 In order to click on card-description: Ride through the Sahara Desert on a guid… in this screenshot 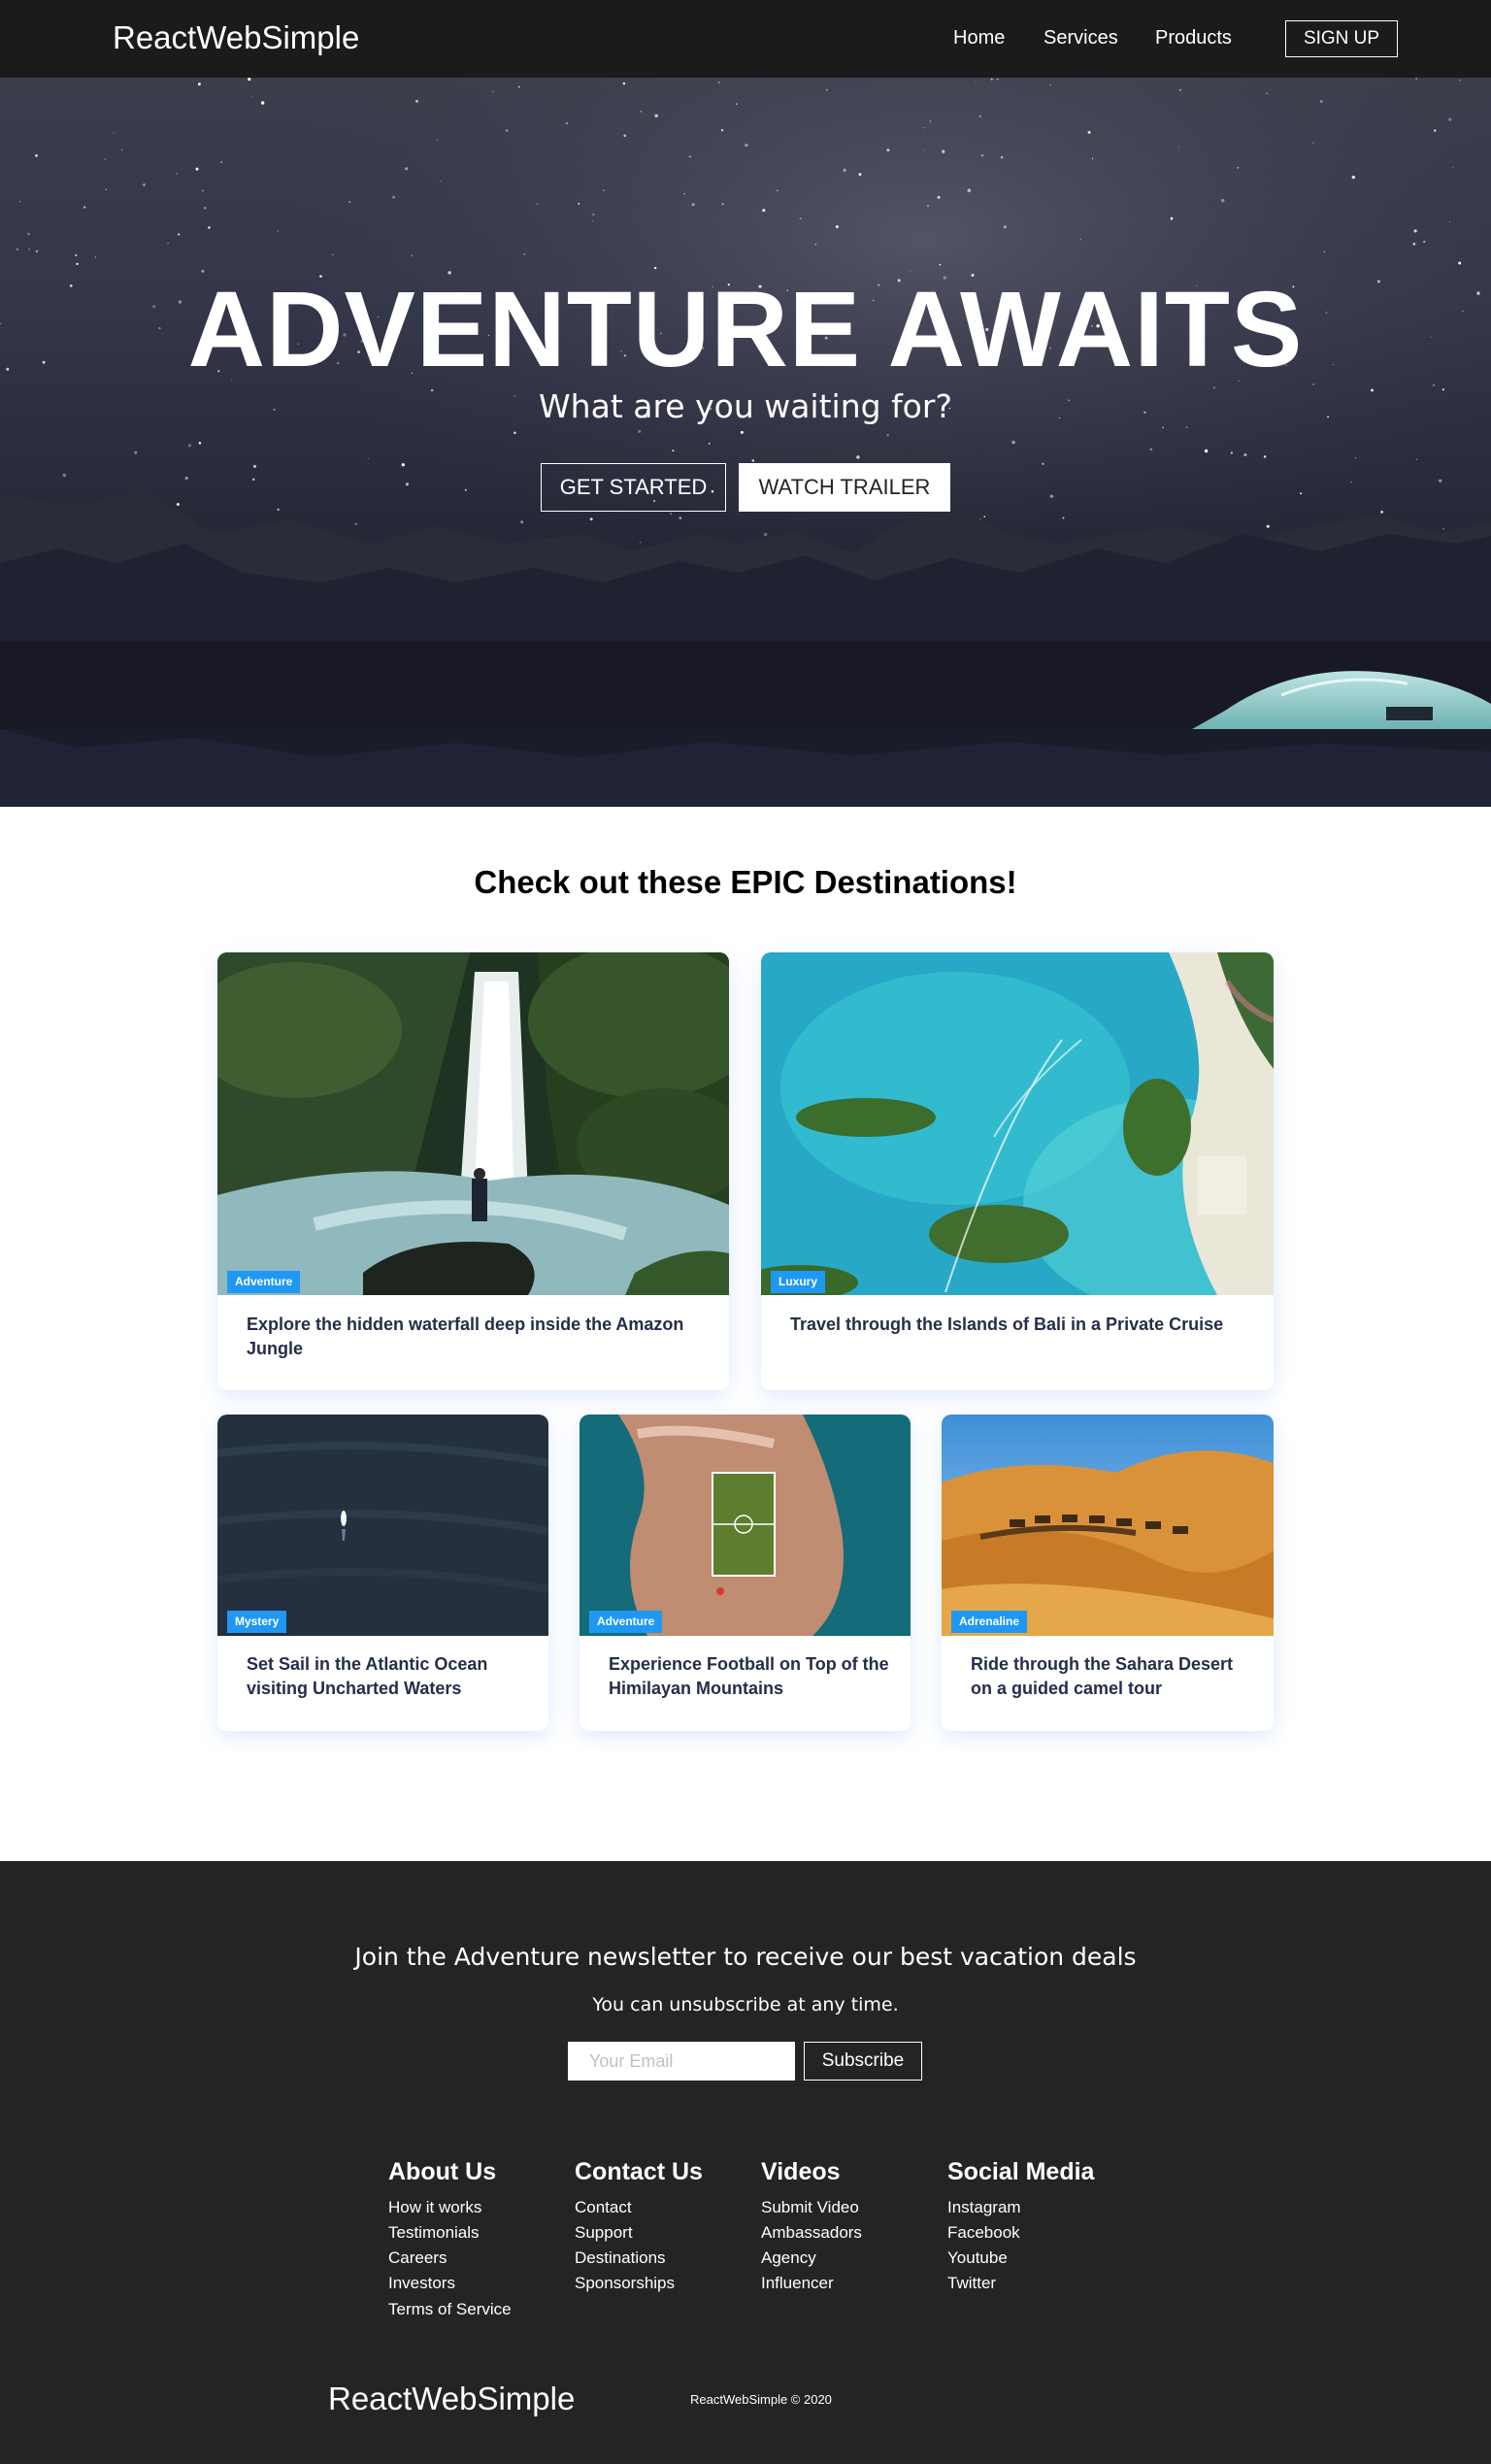, I will do `click(1103, 1676)`.